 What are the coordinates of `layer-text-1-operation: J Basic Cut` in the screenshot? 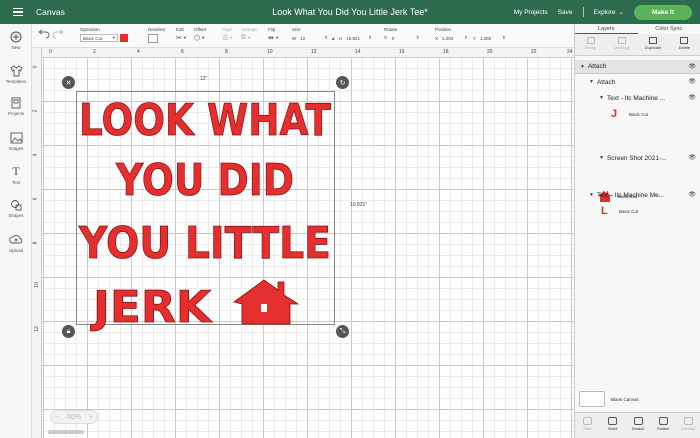 It's located at (629, 114).